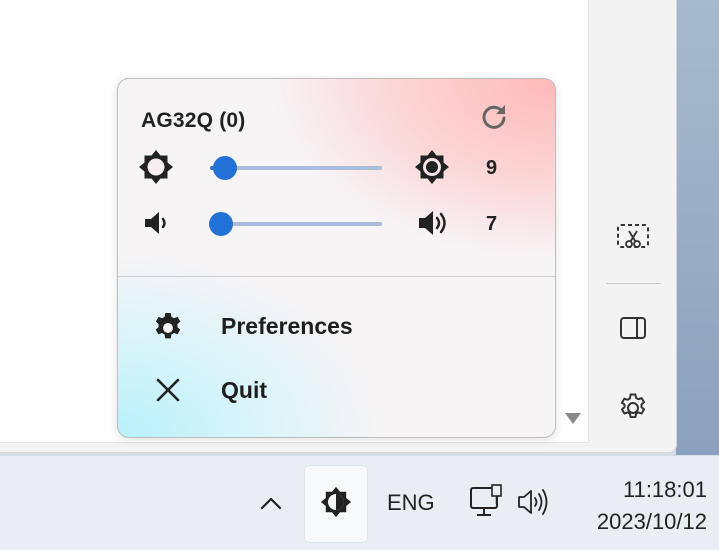  I want to click on side-toolbar-divider, so click(633, 283).